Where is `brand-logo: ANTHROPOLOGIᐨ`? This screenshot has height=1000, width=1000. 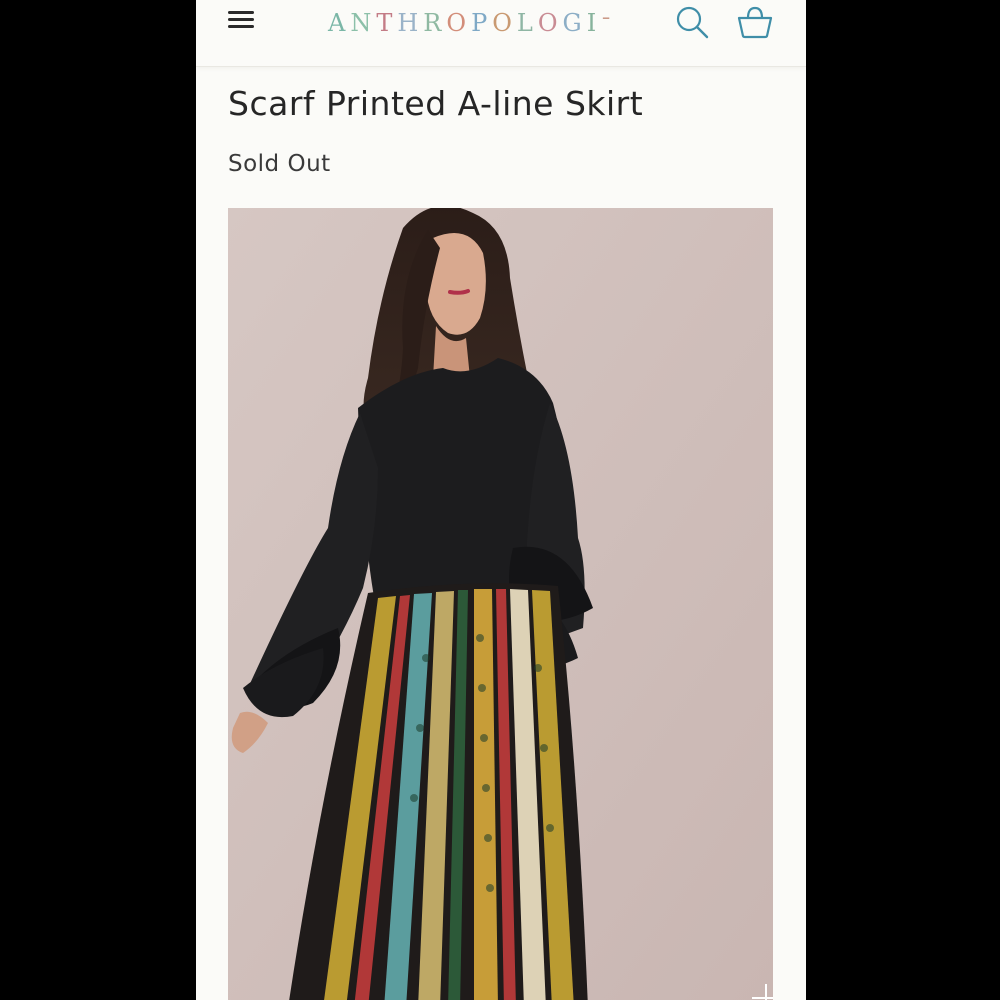 brand-logo: ANTHROPOLOGIᐨ is located at coordinates (478, 23).